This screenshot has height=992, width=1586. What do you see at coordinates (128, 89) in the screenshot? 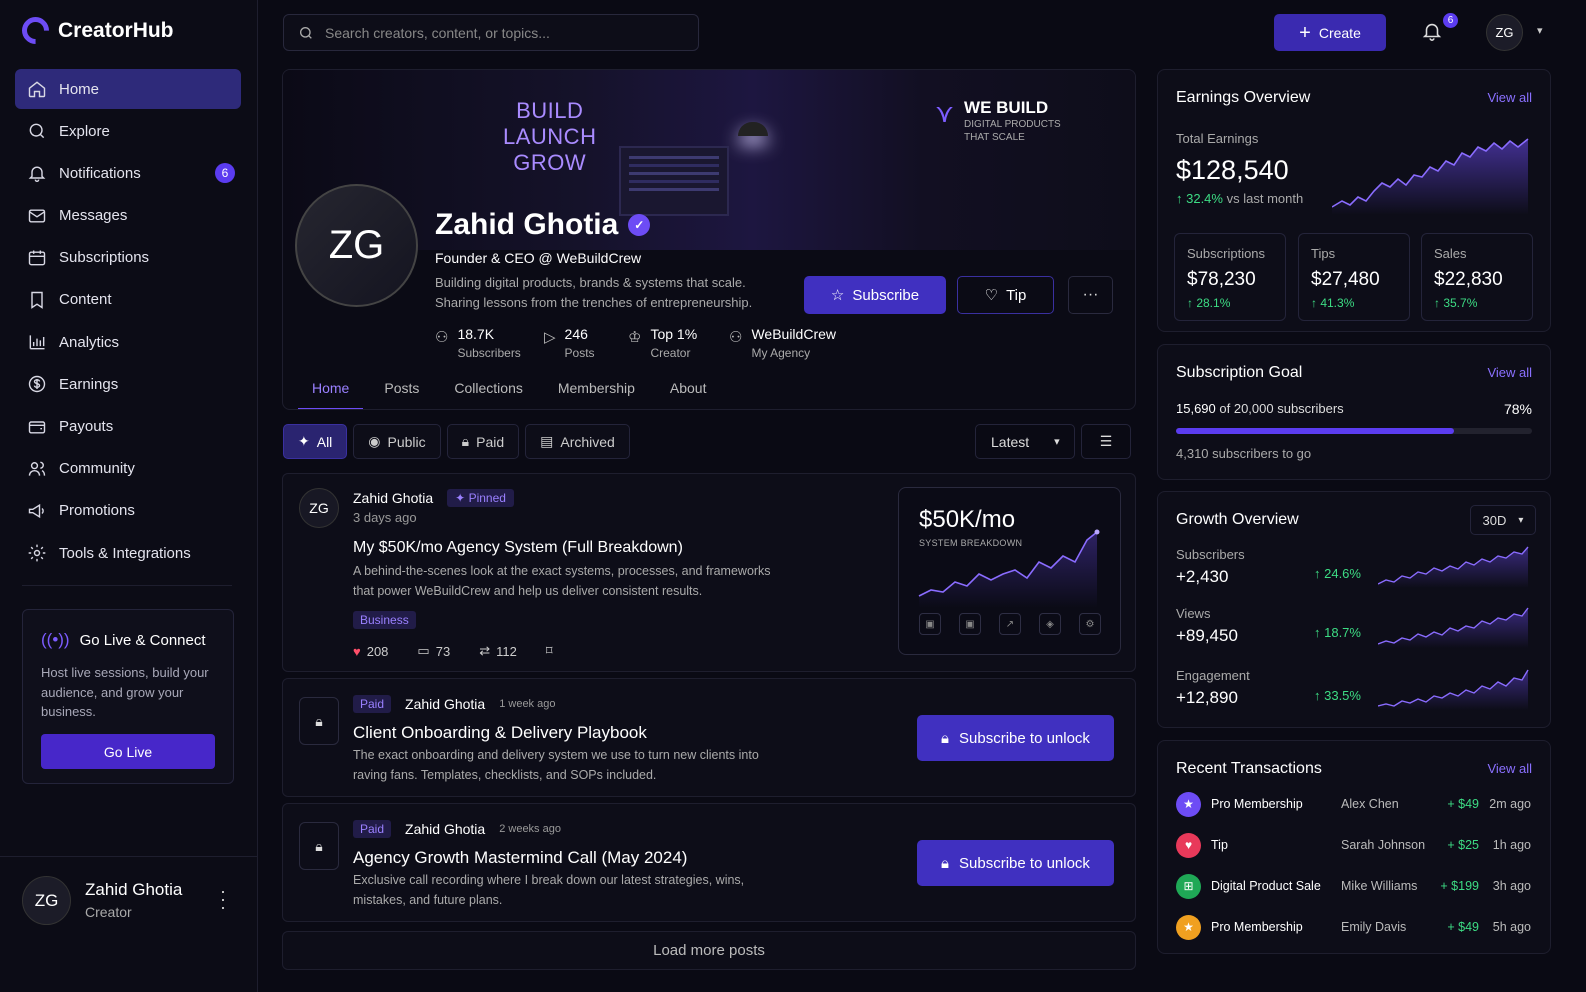
I see `sidebar-item-home: Home` at bounding box center [128, 89].